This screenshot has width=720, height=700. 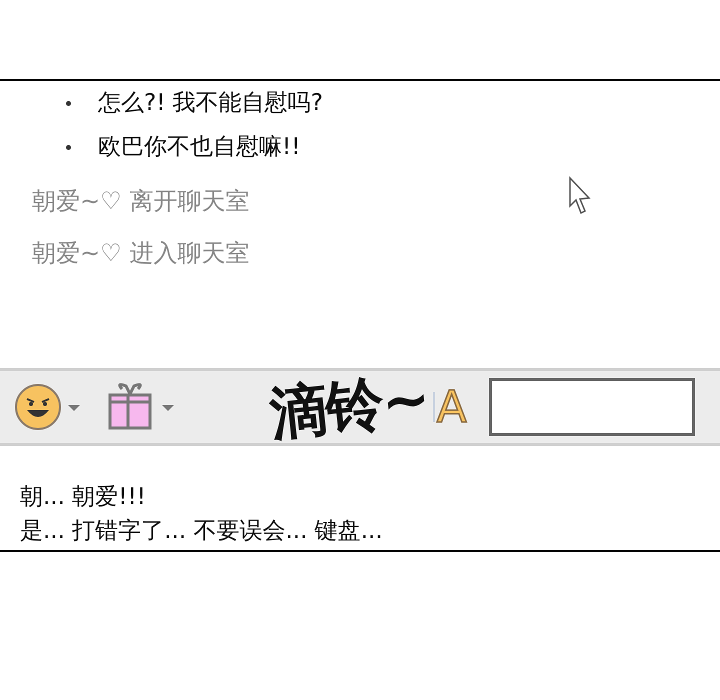 I want to click on typed-text: 朝... 朝爱!!!, so click(x=83, y=497).